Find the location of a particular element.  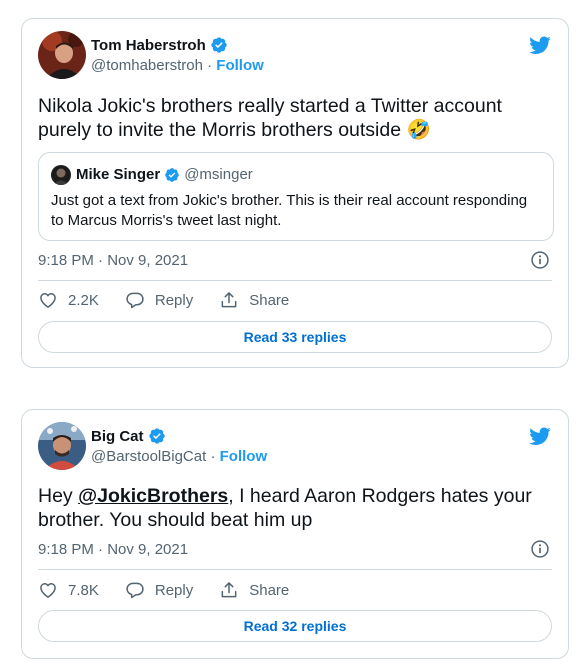

like-button: 7.8K is located at coordinates (68, 590).